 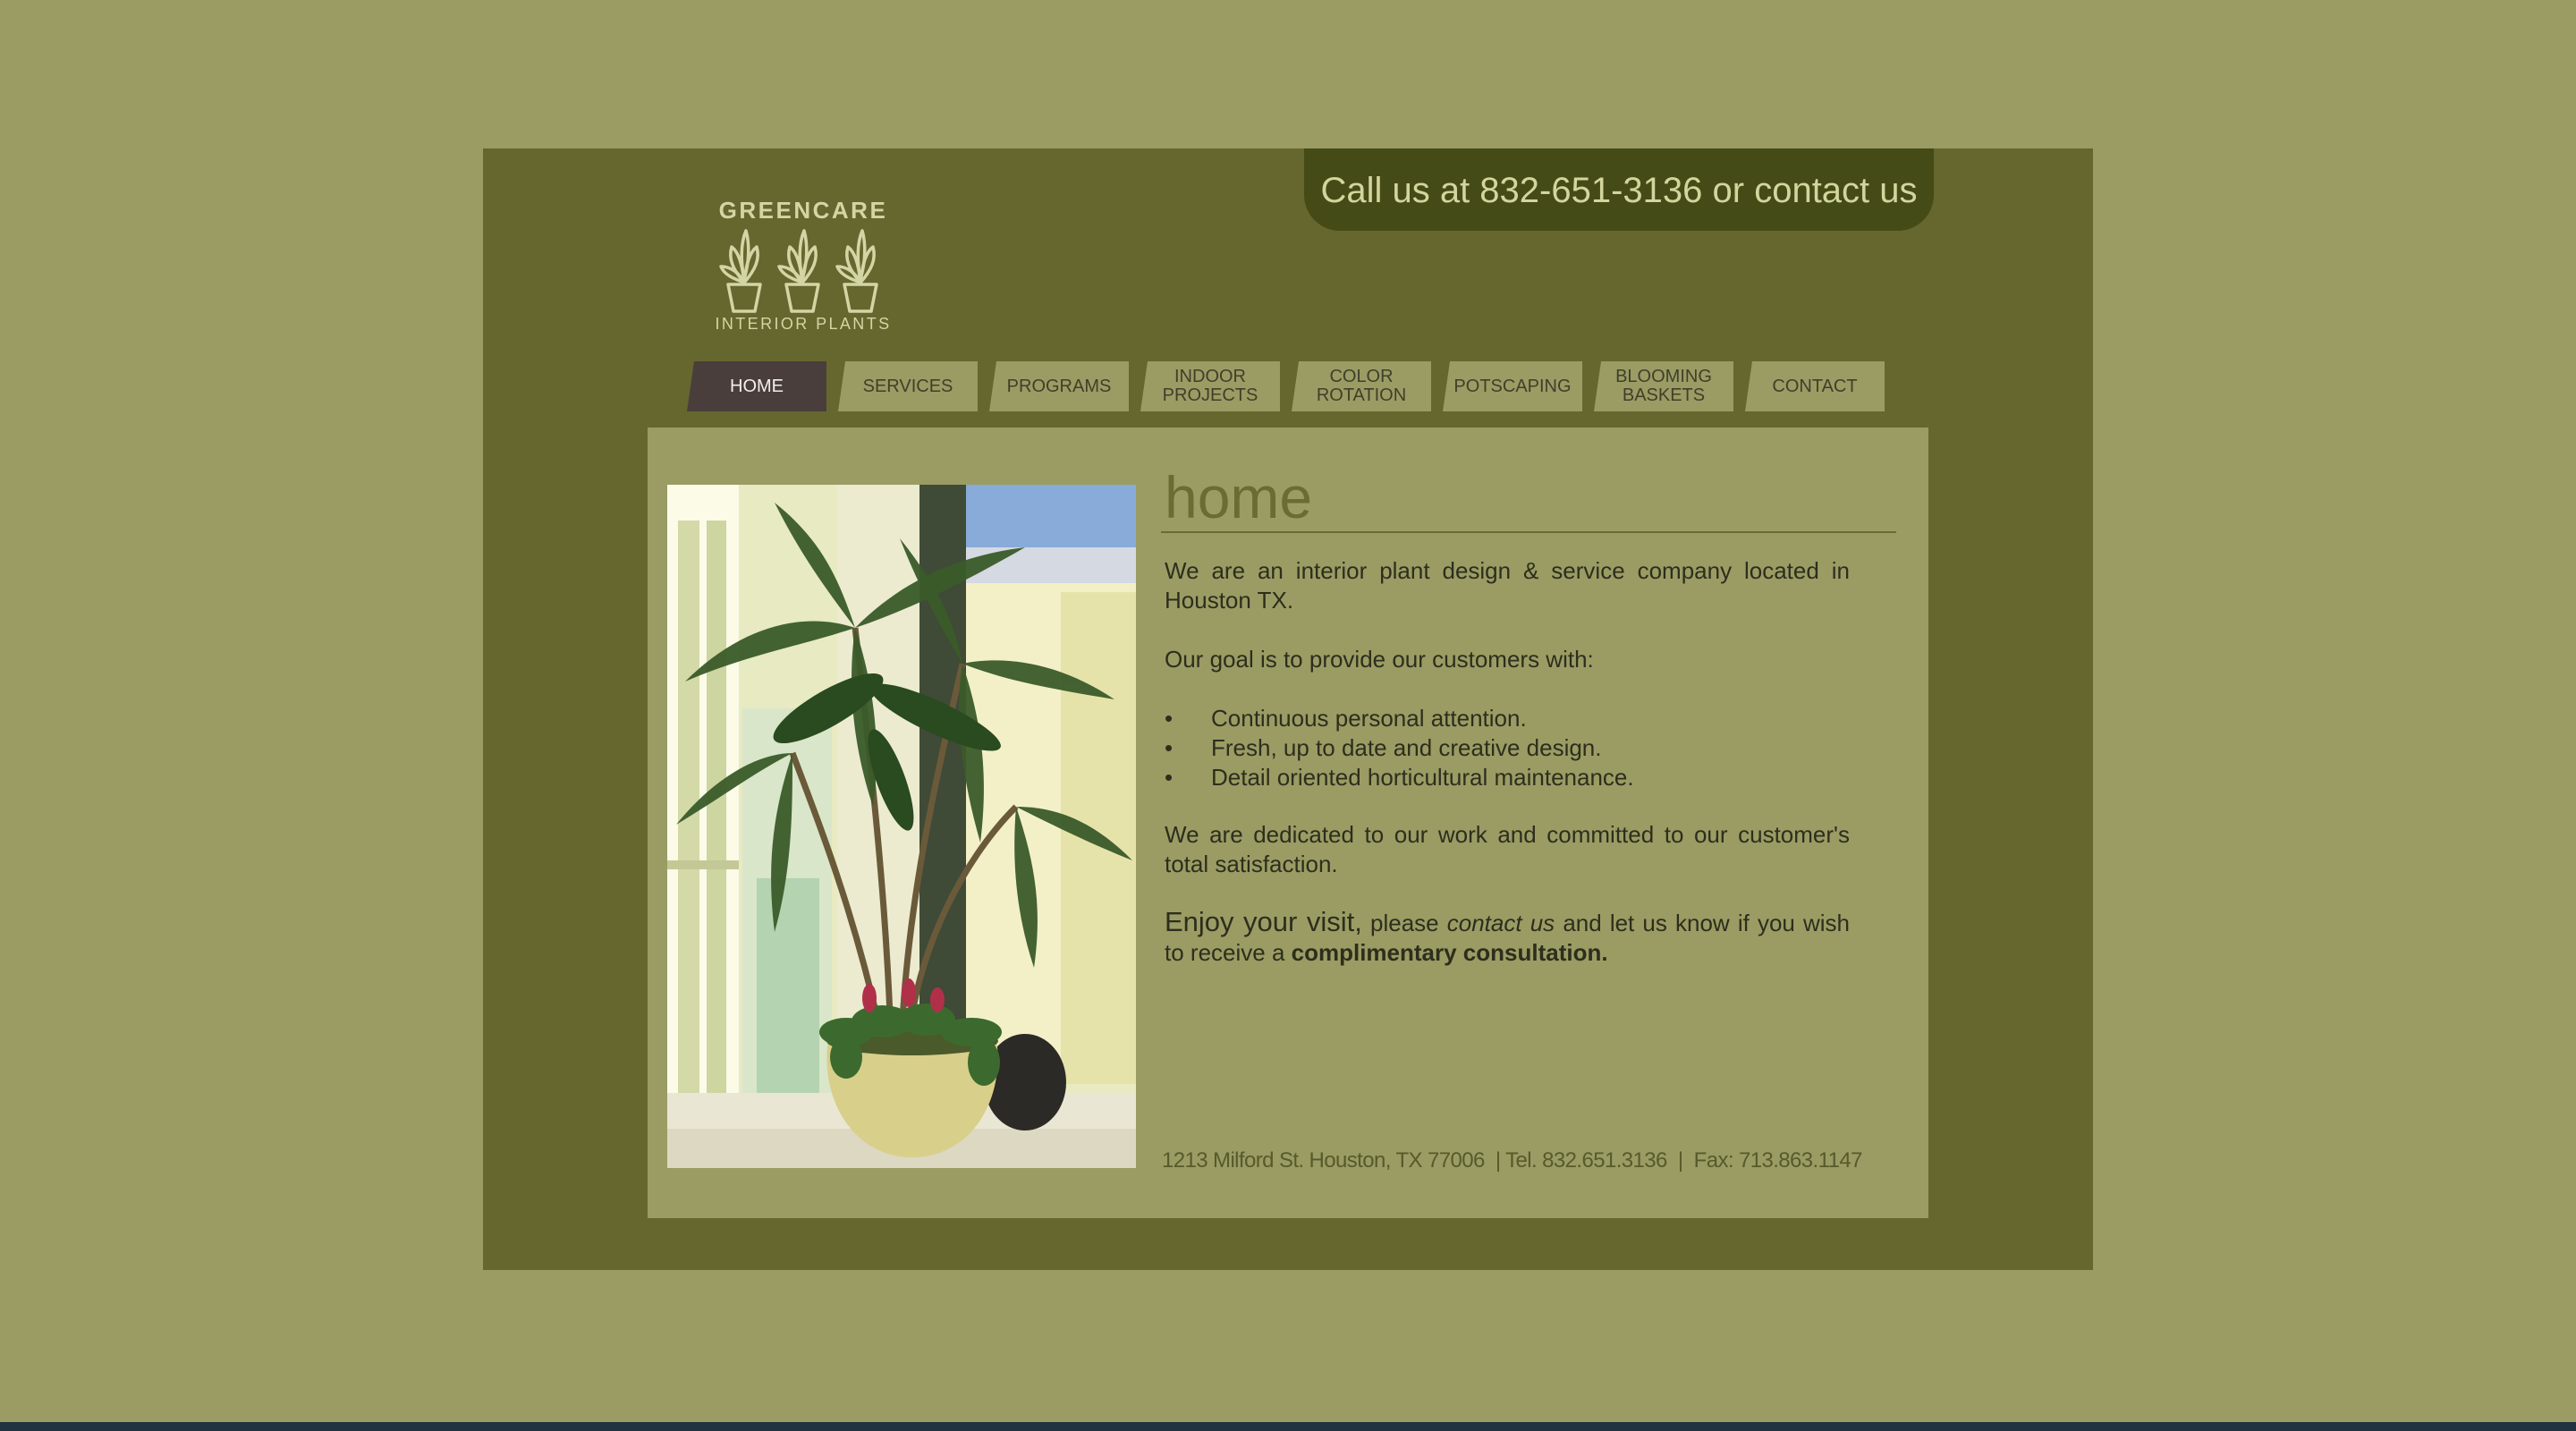 What do you see at coordinates (1239, 497) in the screenshot?
I see `page-title: home` at bounding box center [1239, 497].